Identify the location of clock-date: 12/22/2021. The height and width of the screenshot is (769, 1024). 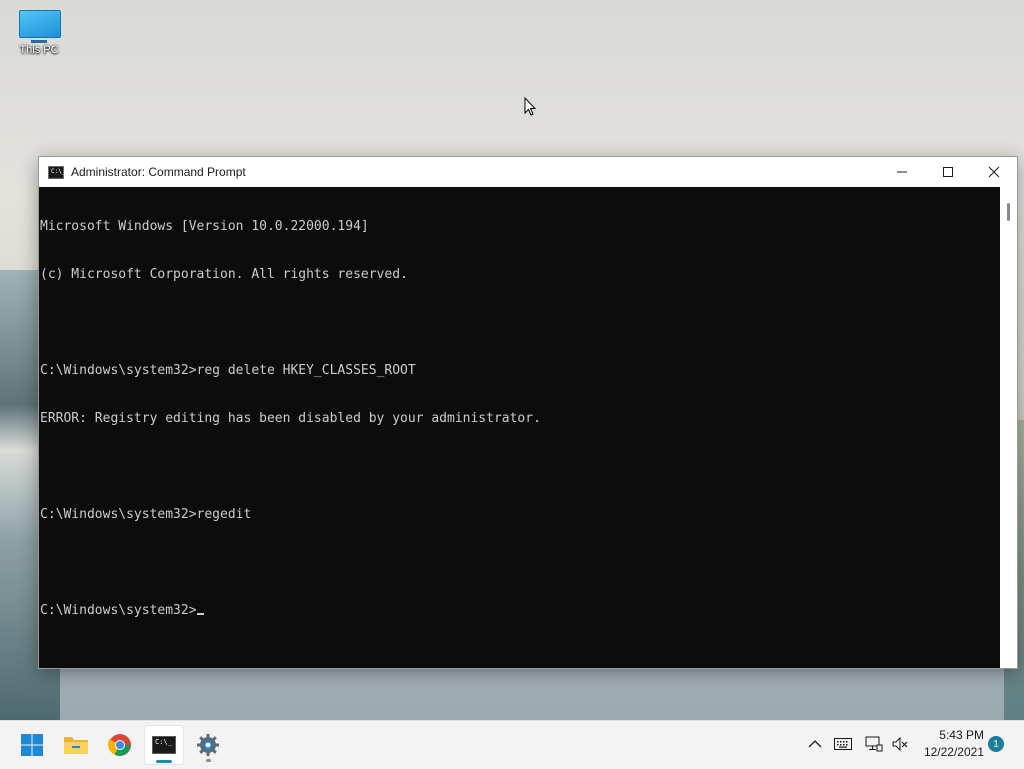
(953, 752).